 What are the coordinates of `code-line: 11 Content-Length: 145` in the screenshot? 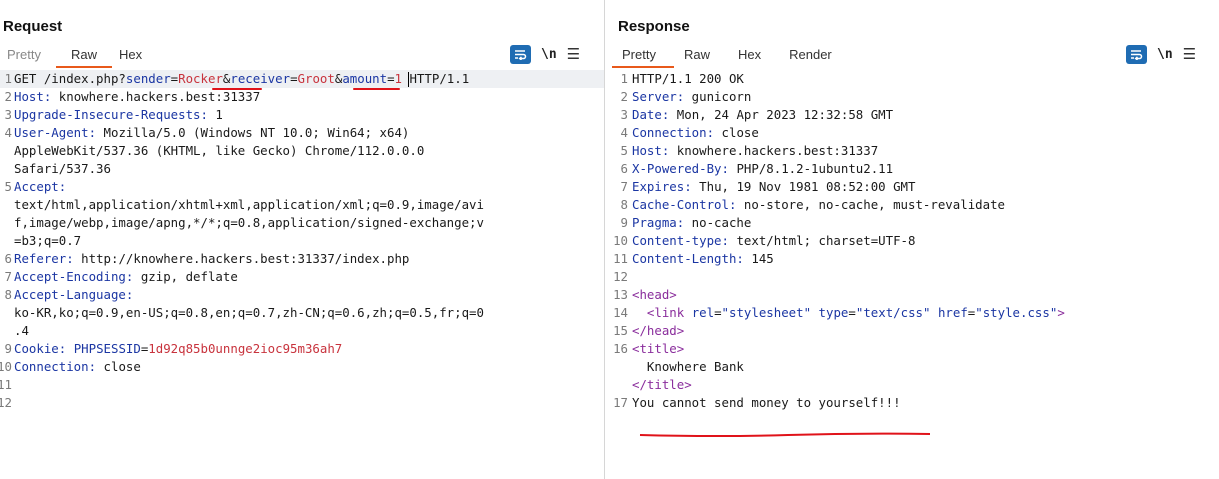 It's located at (912, 259).